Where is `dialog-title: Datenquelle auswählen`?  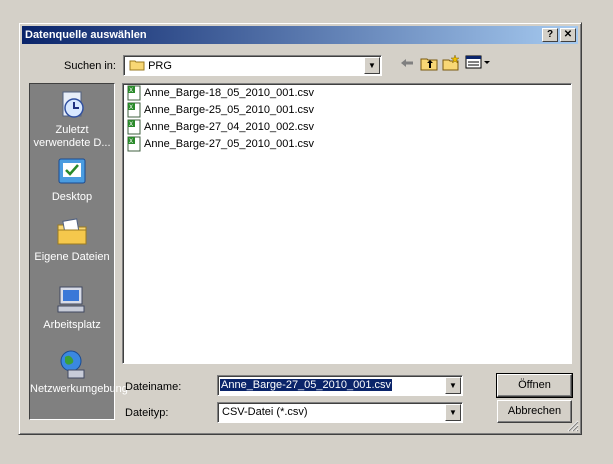 dialog-title: Datenquelle auswählen is located at coordinates (86, 35).